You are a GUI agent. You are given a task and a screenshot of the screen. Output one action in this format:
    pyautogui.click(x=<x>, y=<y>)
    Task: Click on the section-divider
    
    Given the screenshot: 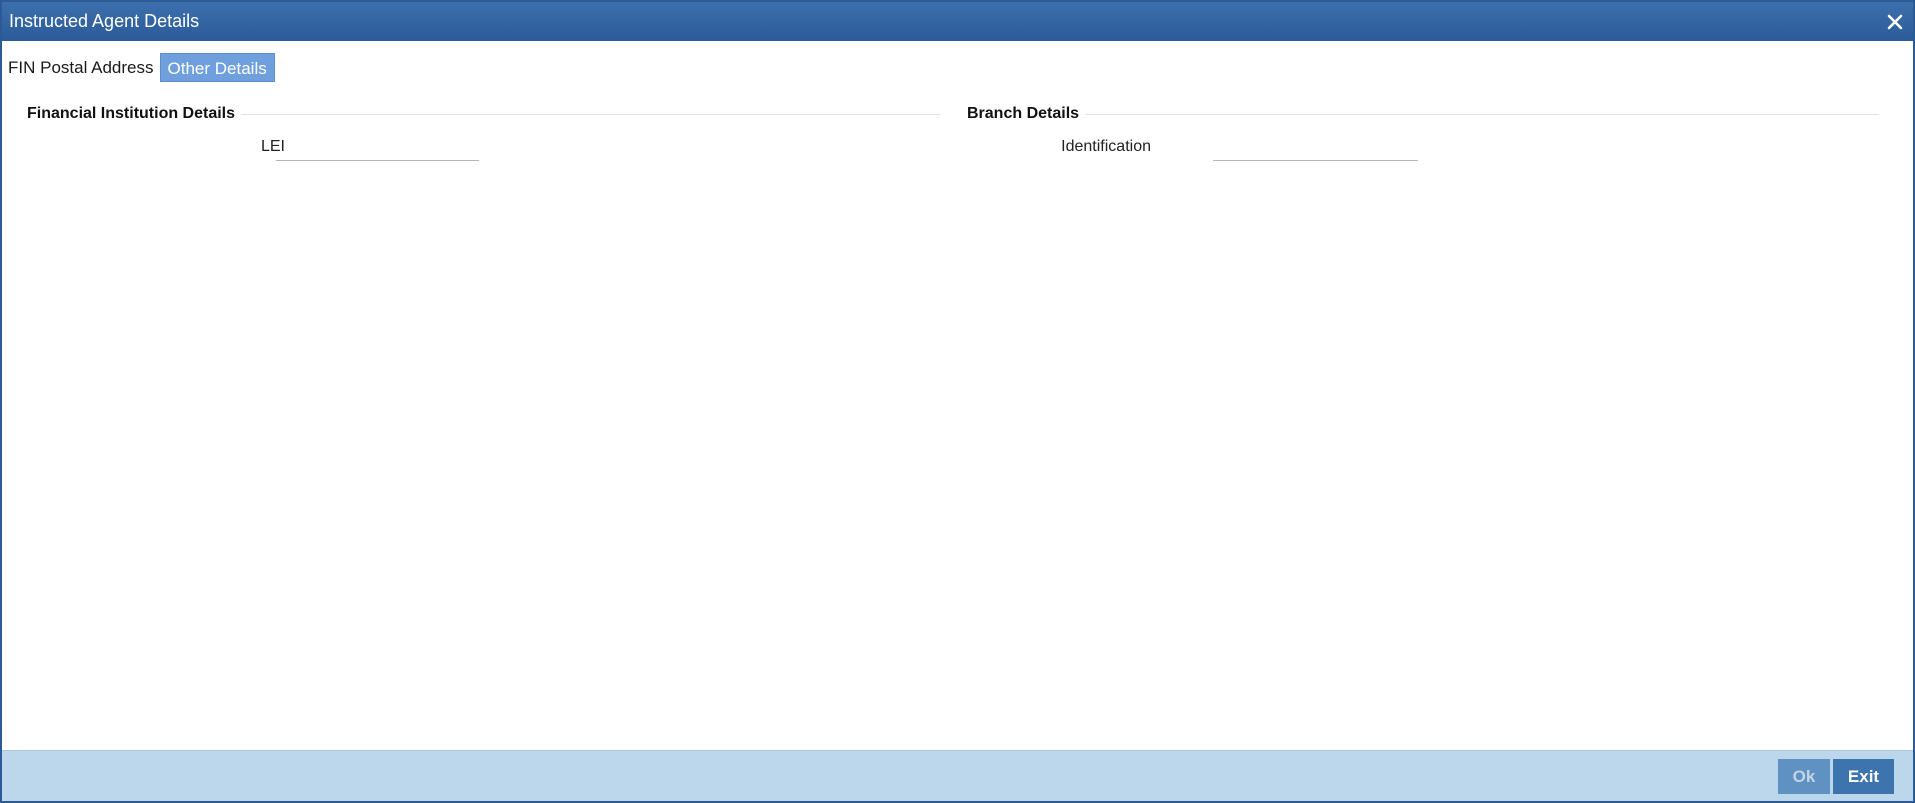 What is the action you would take?
    pyautogui.click(x=1423, y=114)
    